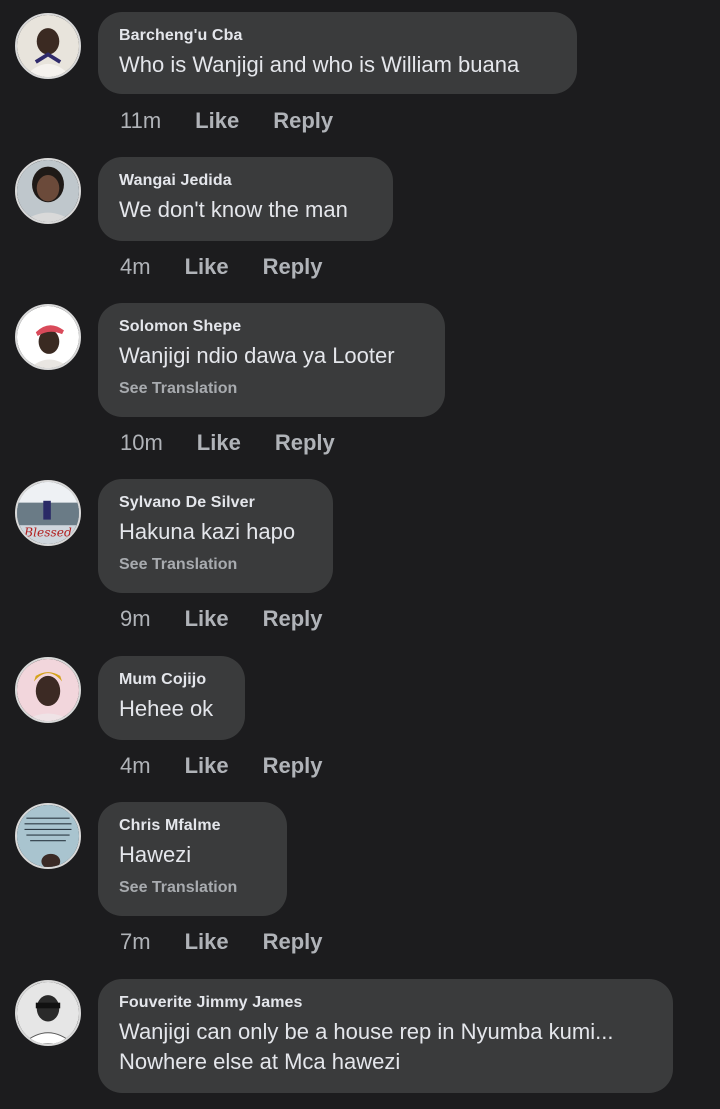  I want to click on comment-author: Sylvano De Silver, so click(215, 503).